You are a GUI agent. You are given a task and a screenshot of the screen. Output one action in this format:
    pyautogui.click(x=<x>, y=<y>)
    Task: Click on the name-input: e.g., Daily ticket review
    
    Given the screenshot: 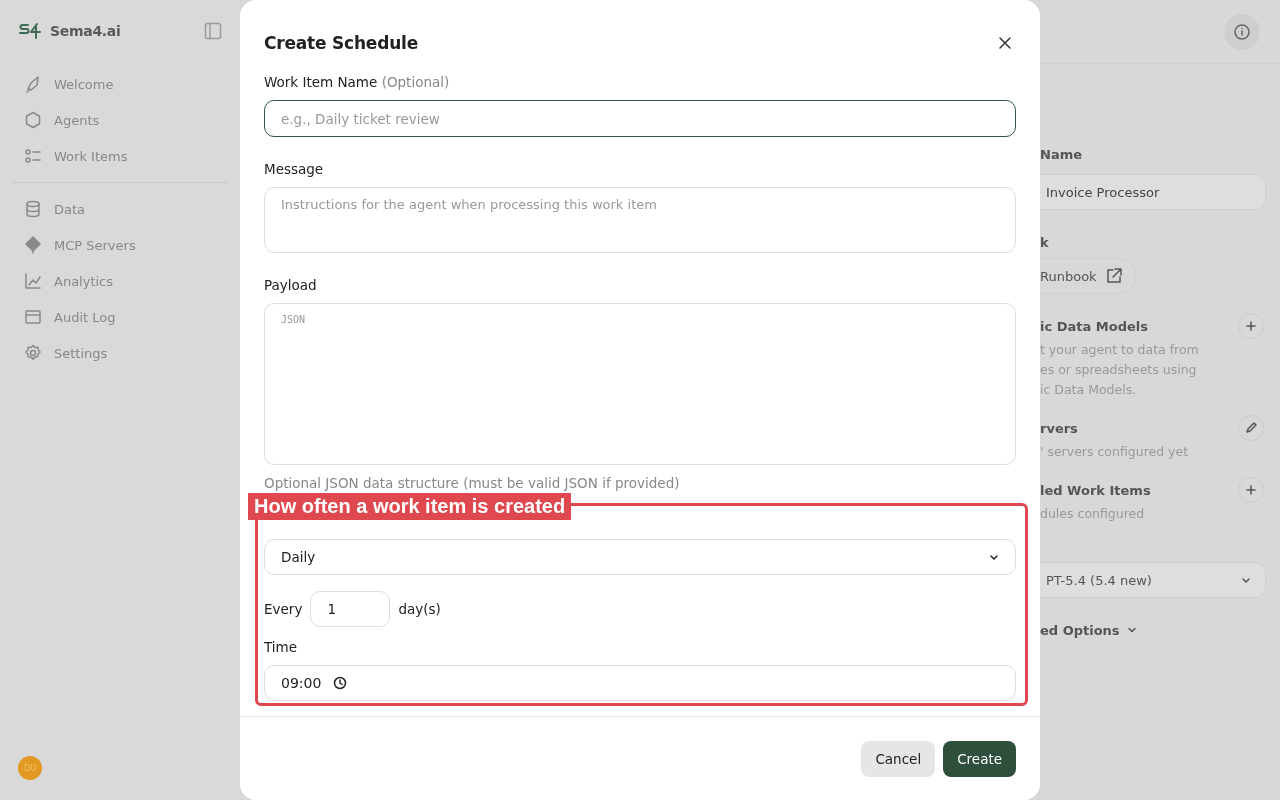 What is the action you would take?
    pyautogui.click(x=640, y=118)
    